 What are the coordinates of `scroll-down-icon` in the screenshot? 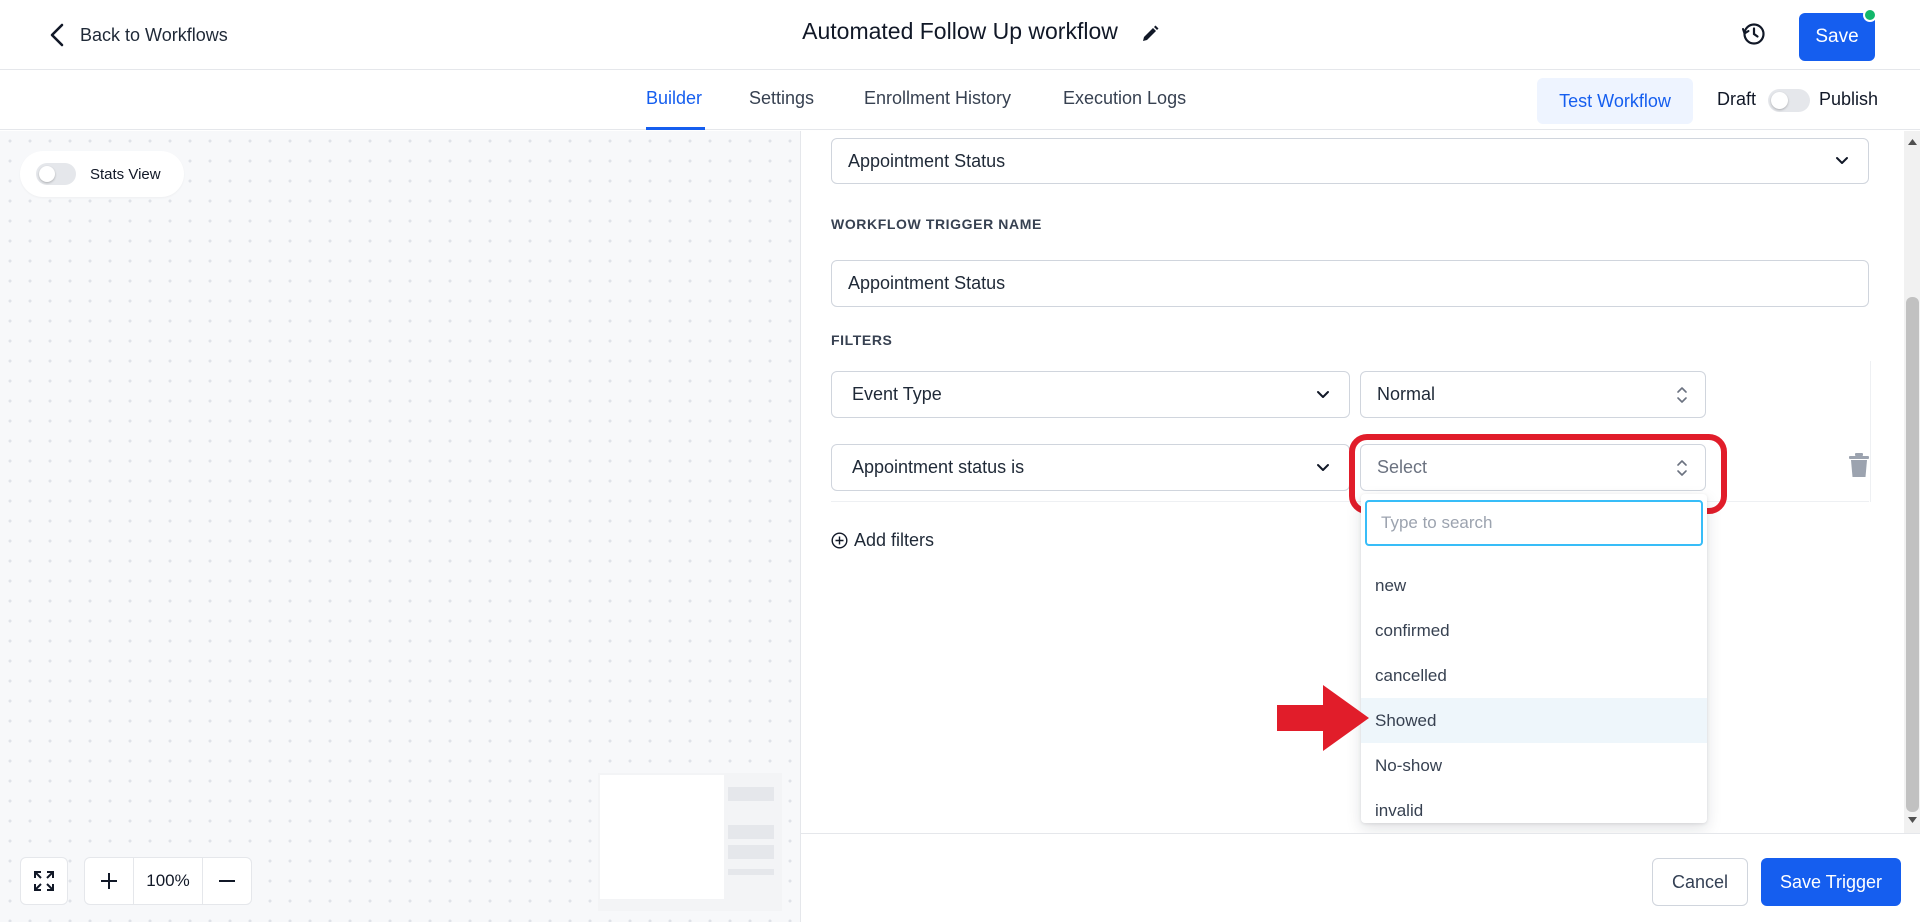 It's located at (1912, 820).